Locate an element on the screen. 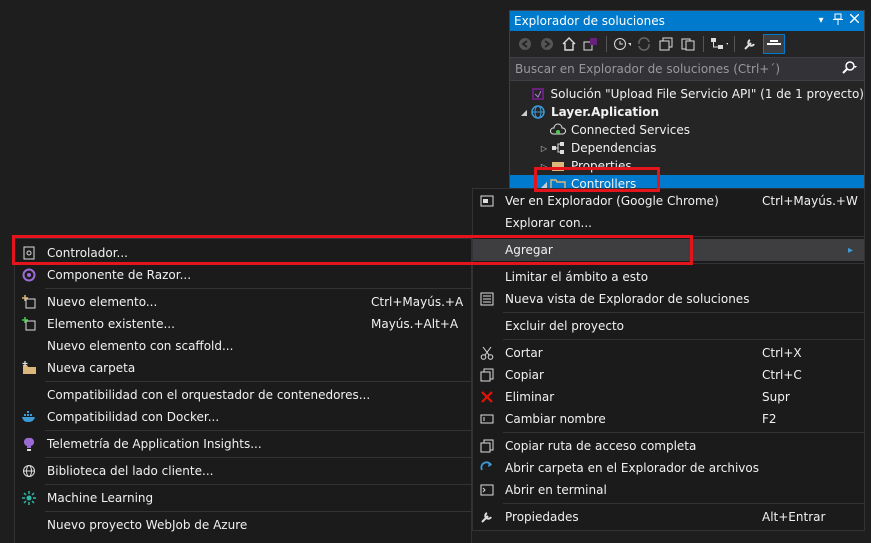 This screenshot has height=543, width=871. submenu-item-new-item: Nuevo elemento... Ctrl+Mayús.+A is located at coordinates (243, 302).